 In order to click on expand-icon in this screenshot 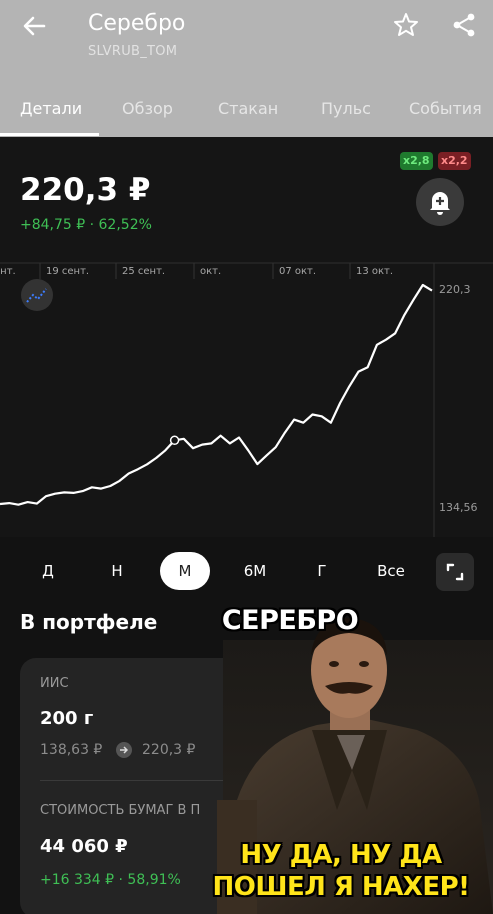, I will do `click(455, 572)`.